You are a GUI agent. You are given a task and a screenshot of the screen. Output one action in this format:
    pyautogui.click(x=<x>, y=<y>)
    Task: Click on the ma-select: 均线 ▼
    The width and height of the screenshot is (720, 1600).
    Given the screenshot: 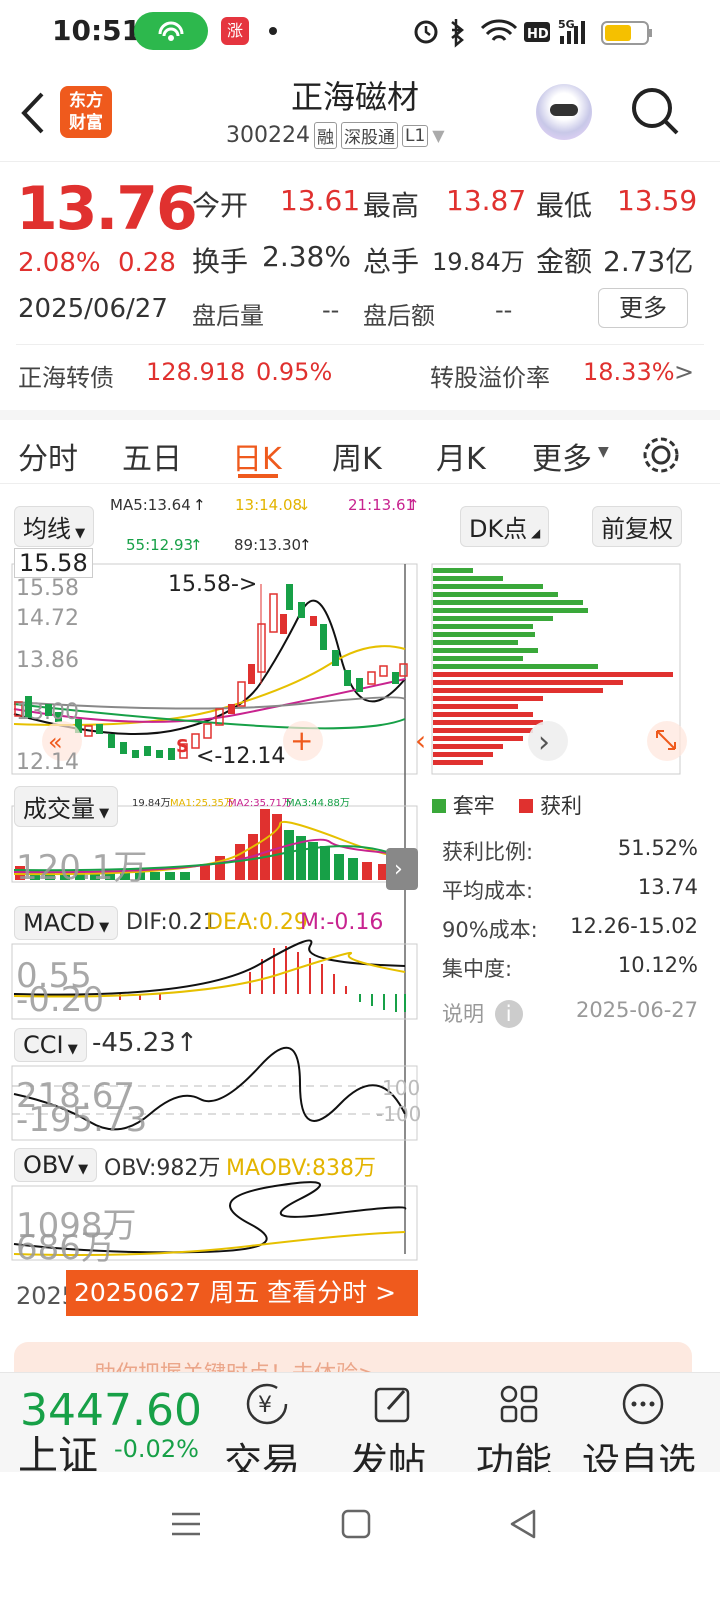 What is the action you would take?
    pyautogui.click(x=54, y=526)
    